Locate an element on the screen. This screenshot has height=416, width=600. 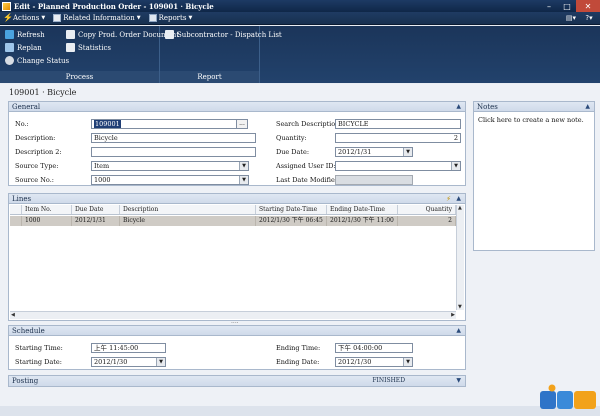
column-header: Description is located at coordinates (188, 209).